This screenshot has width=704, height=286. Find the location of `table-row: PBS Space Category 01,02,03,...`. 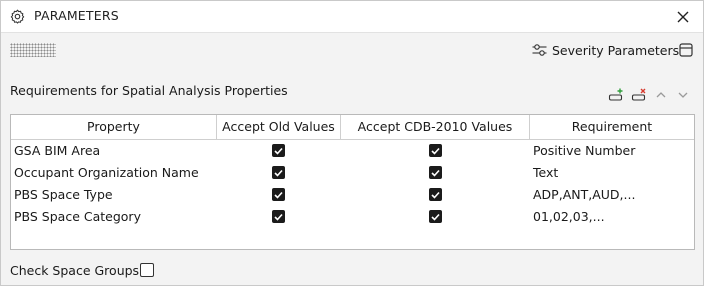

table-row: PBS Space Category 01,02,03,... is located at coordinates (352, 217).